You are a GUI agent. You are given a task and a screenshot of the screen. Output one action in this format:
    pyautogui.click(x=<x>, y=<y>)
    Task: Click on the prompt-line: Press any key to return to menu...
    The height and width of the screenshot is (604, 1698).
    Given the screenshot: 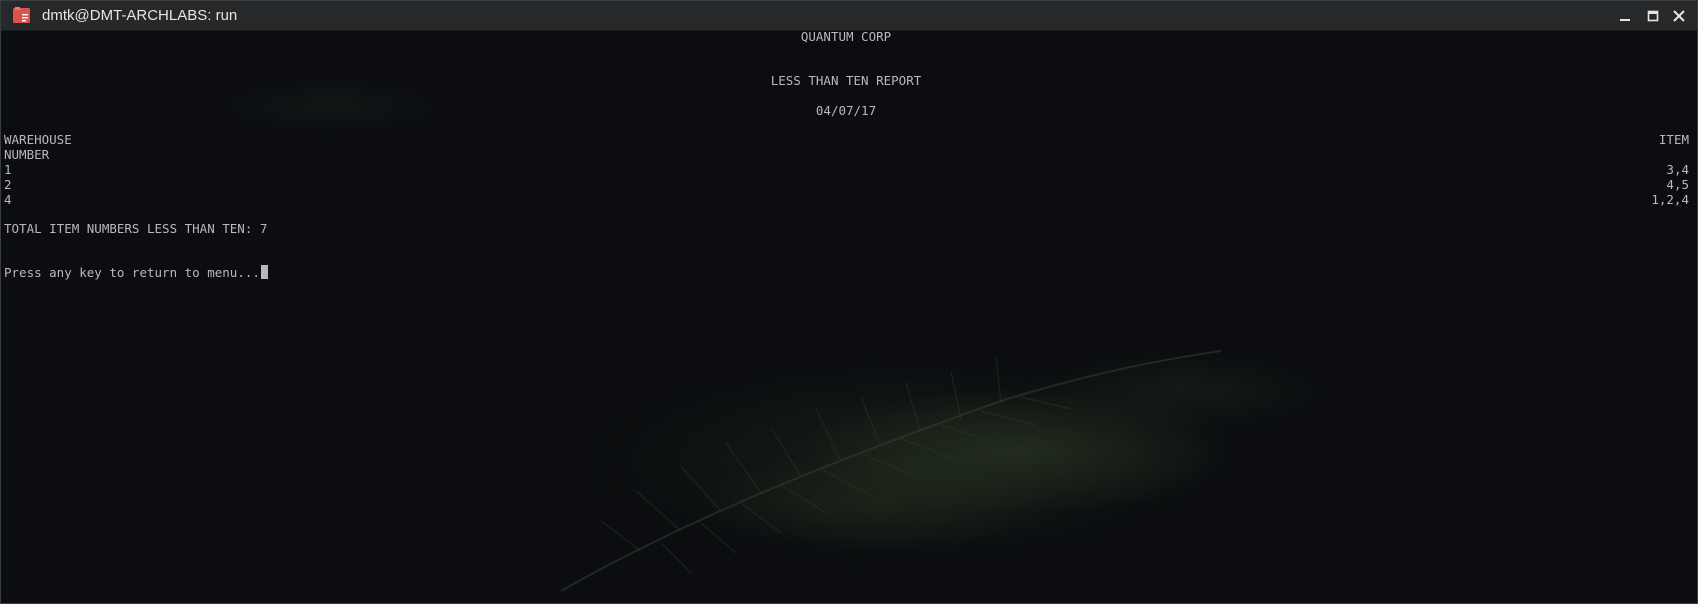 What is the action you would take?
    pyautogui.click(x=136, y=273)
    